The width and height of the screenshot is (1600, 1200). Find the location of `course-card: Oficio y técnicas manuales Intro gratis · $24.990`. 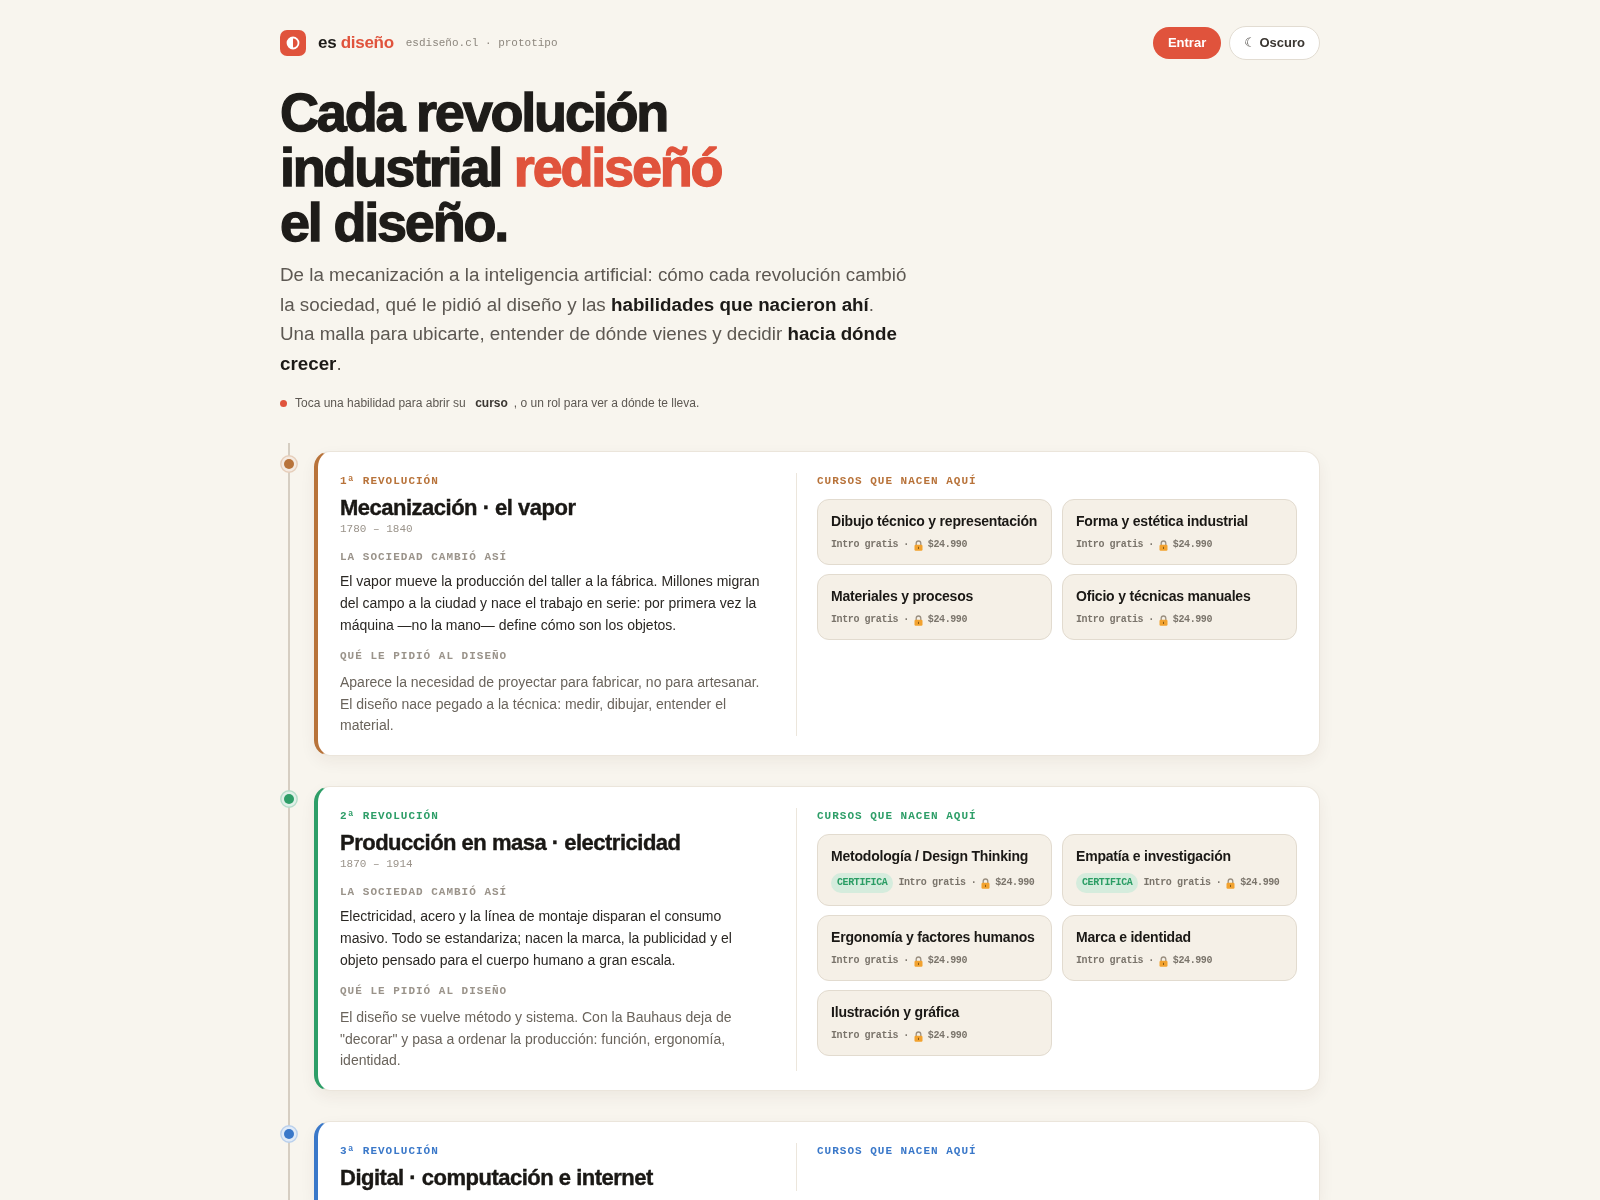

course-card: Oficio y técnicas manuales Intro gratis · $24.990 is located at coordinates (1179, 607).